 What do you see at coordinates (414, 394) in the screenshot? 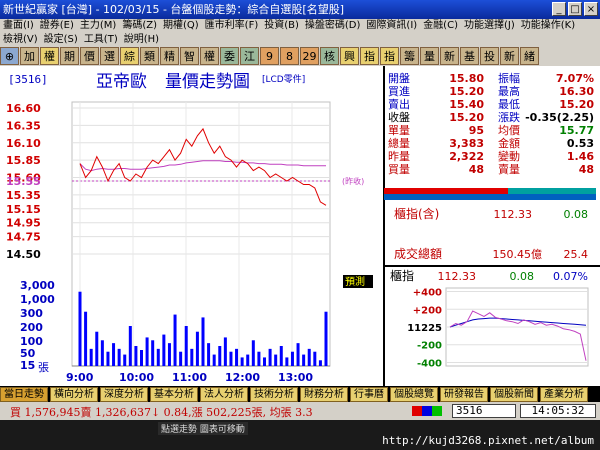
I see `analysis-tab-8: 個股總覽` at bounding box center [414, 394].